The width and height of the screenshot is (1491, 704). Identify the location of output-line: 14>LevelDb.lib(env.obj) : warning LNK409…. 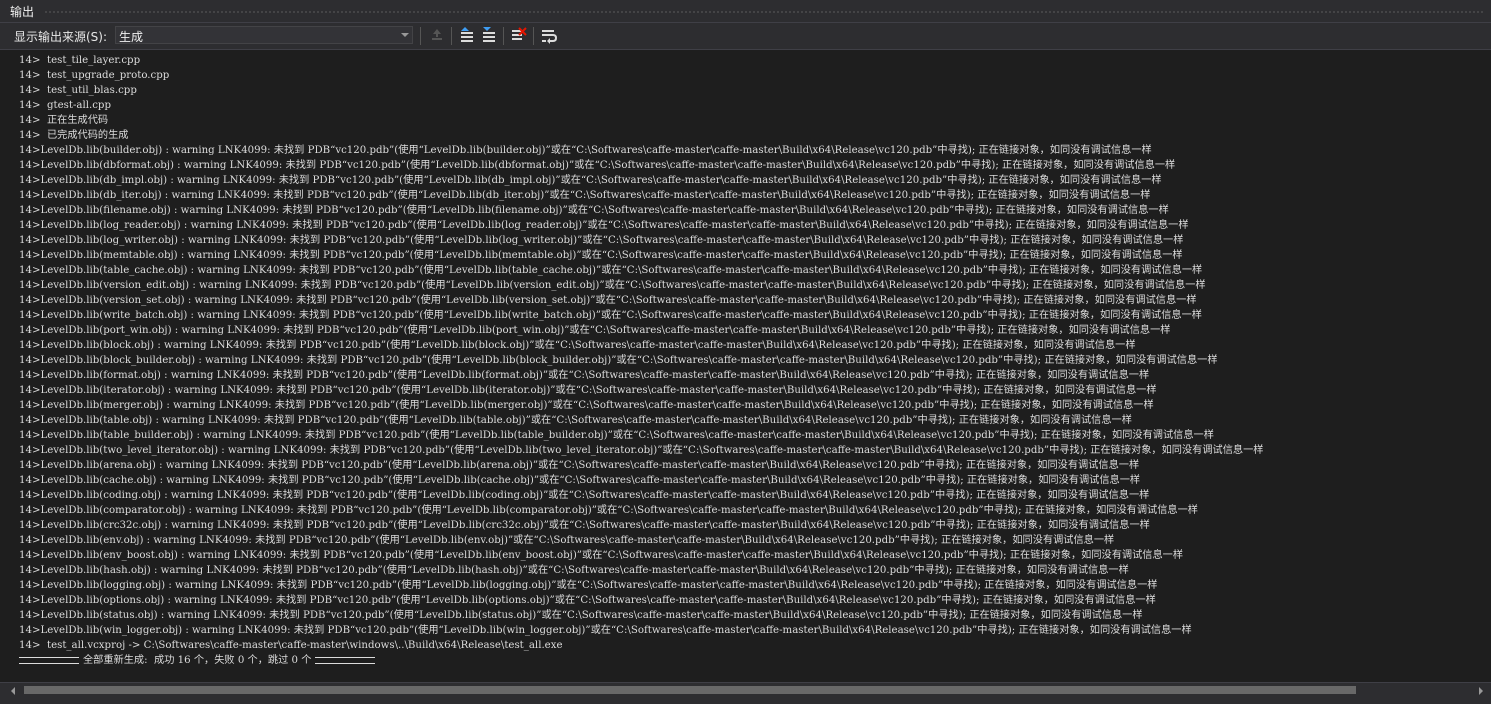
(567, 540).